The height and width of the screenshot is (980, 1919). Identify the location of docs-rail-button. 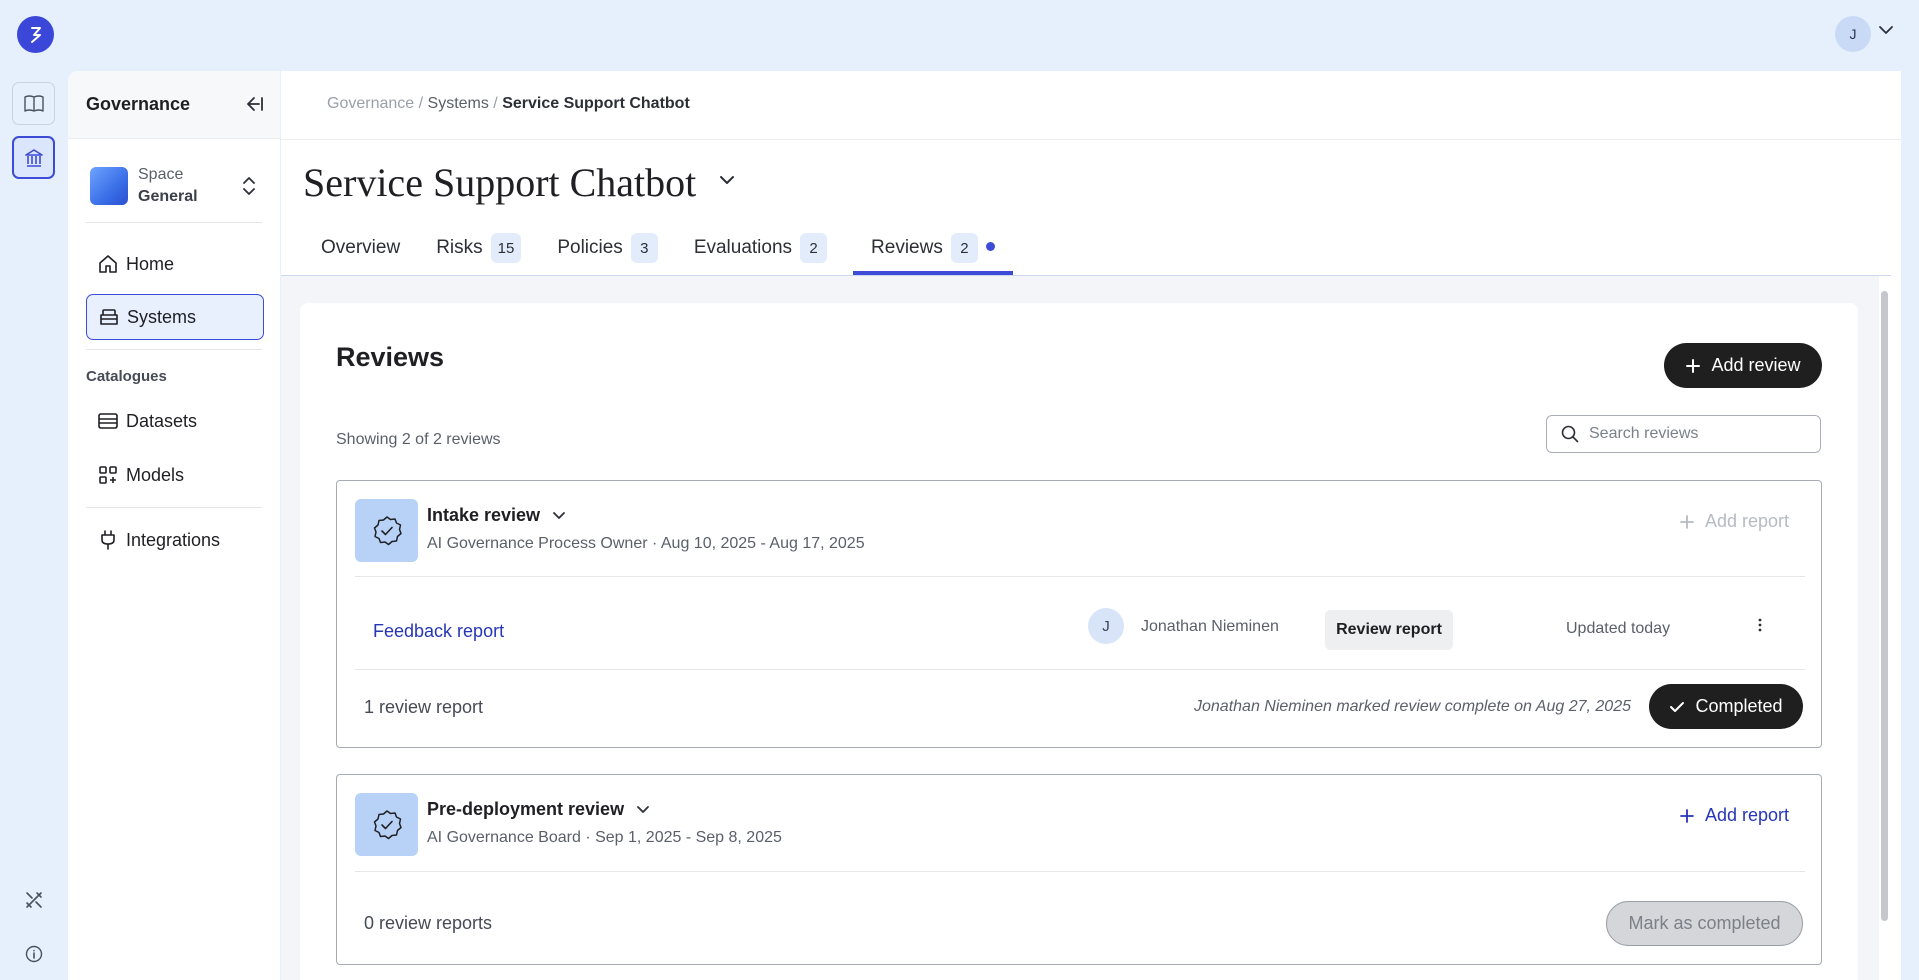
(33, 103).